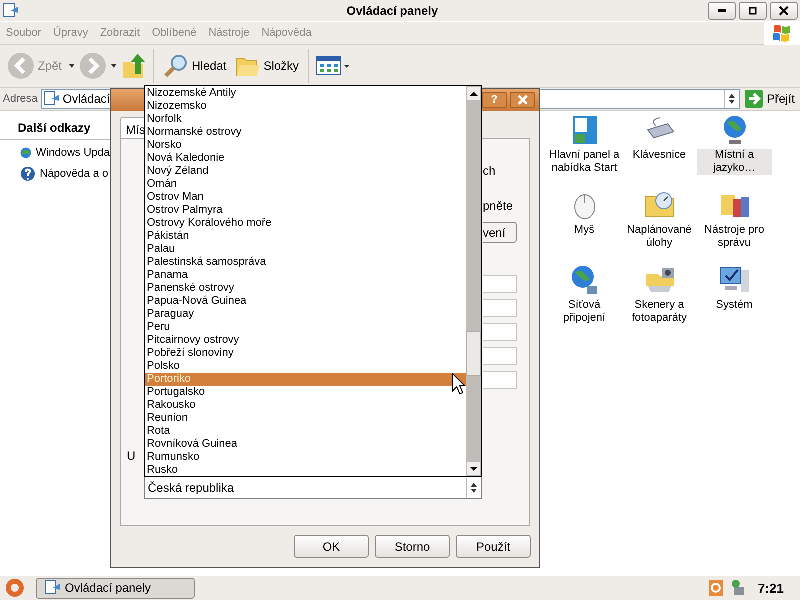 This screenshot has height=600, width=800. What do you see at coordinates (584, 230) in the screenshot?
I see `item-label: Myš` at bounding box center [584, 230].